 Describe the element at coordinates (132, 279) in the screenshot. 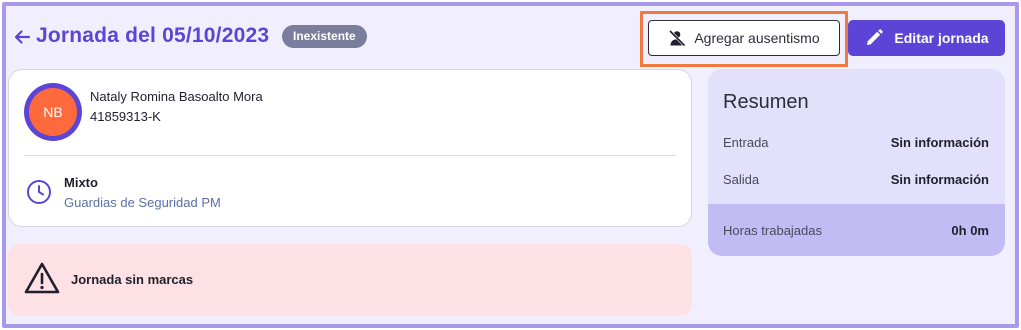

I see `alert-message: Jornada sin marcas` at that location.